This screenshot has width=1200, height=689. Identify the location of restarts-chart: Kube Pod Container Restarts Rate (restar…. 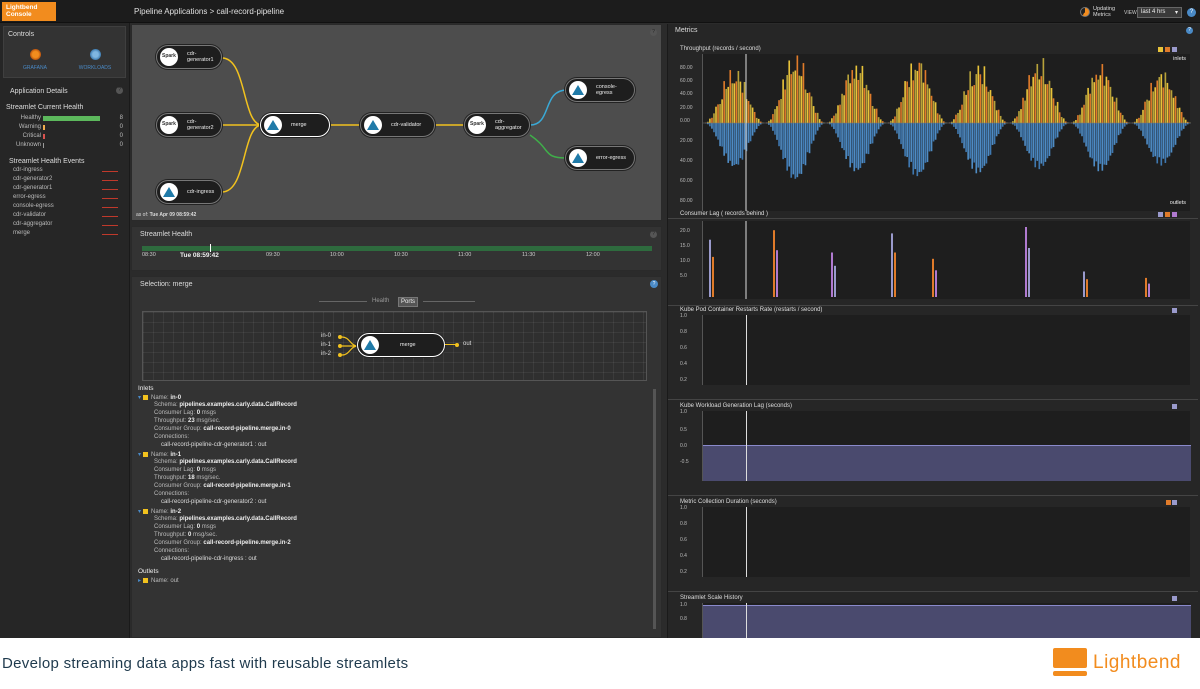
(934, 346).